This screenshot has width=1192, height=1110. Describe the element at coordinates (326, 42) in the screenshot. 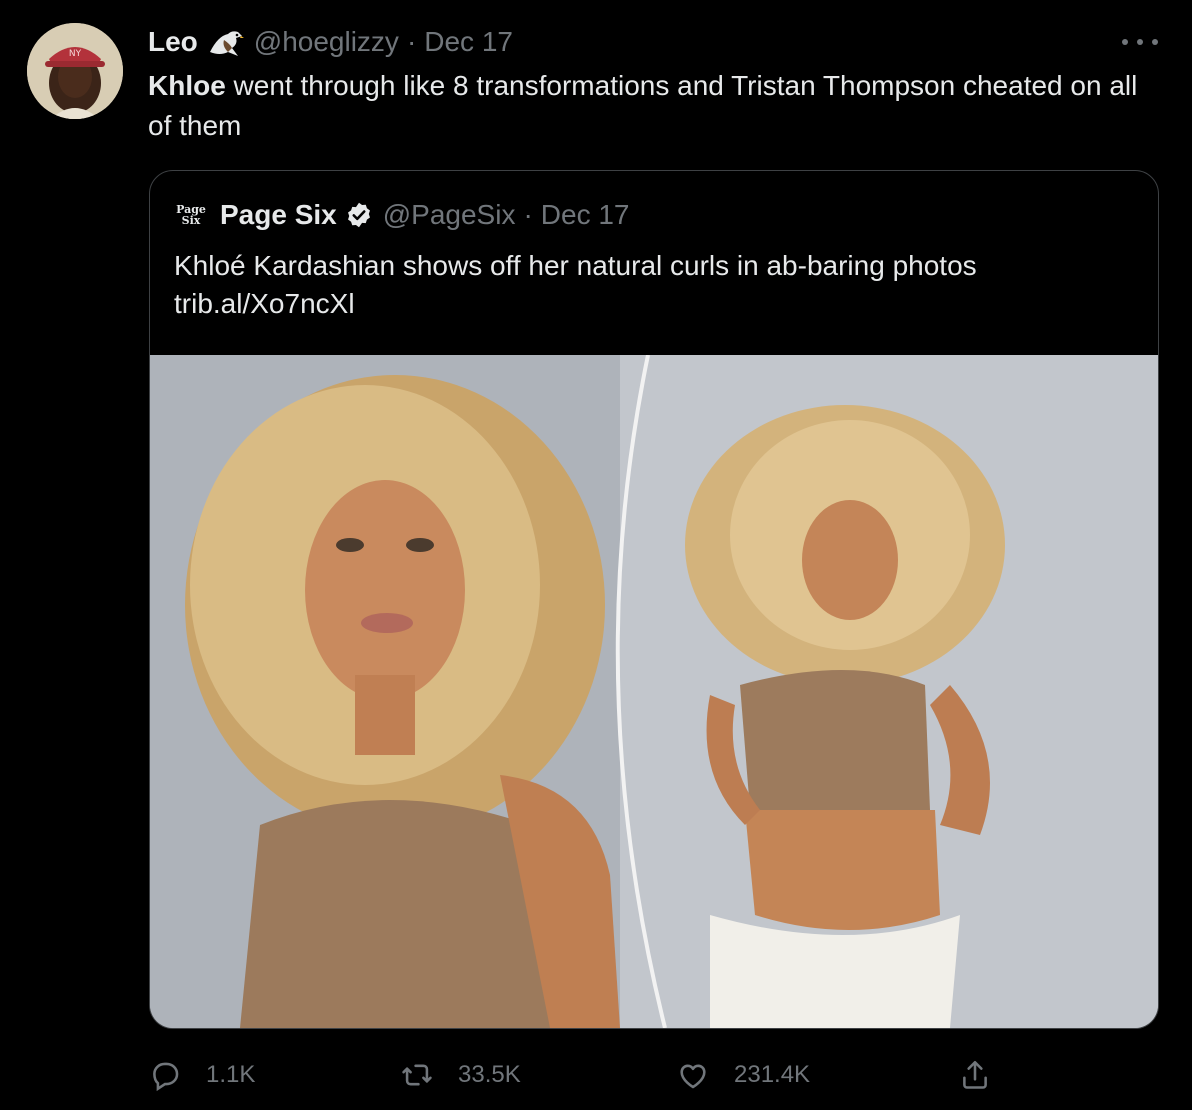

I see `author-handle: @hoeglizzy` at that location.